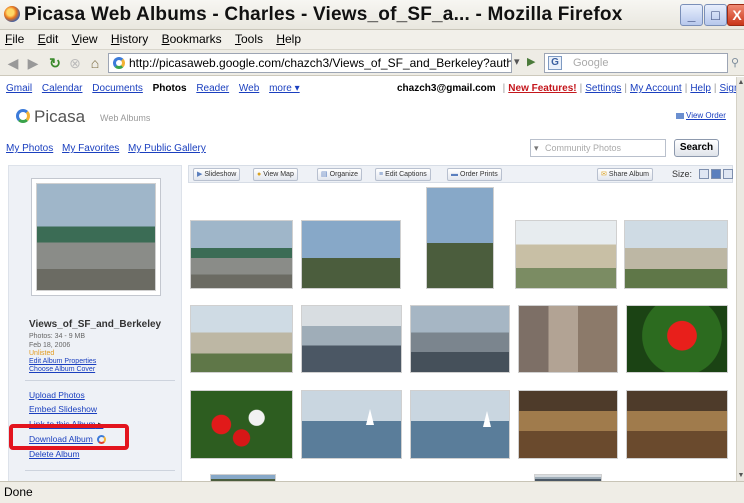  Describe the element at coordinates (591, 63) in the screenshot. I see `search-placeholder: Google` at that location.